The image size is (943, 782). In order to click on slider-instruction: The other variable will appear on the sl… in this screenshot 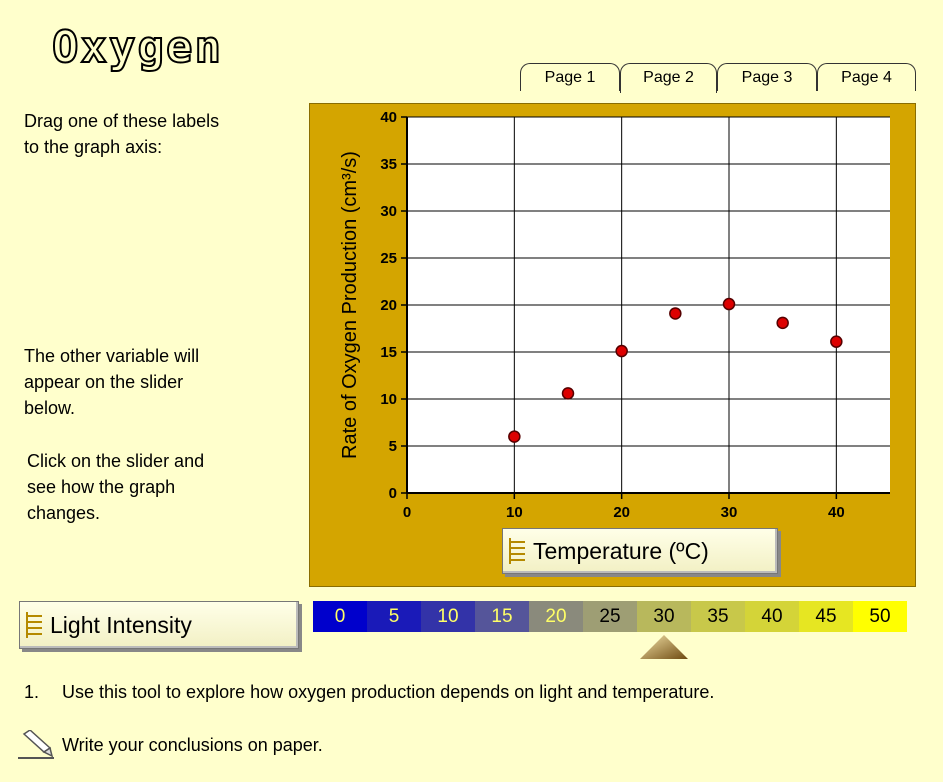, I will do `click(112, 382)`.